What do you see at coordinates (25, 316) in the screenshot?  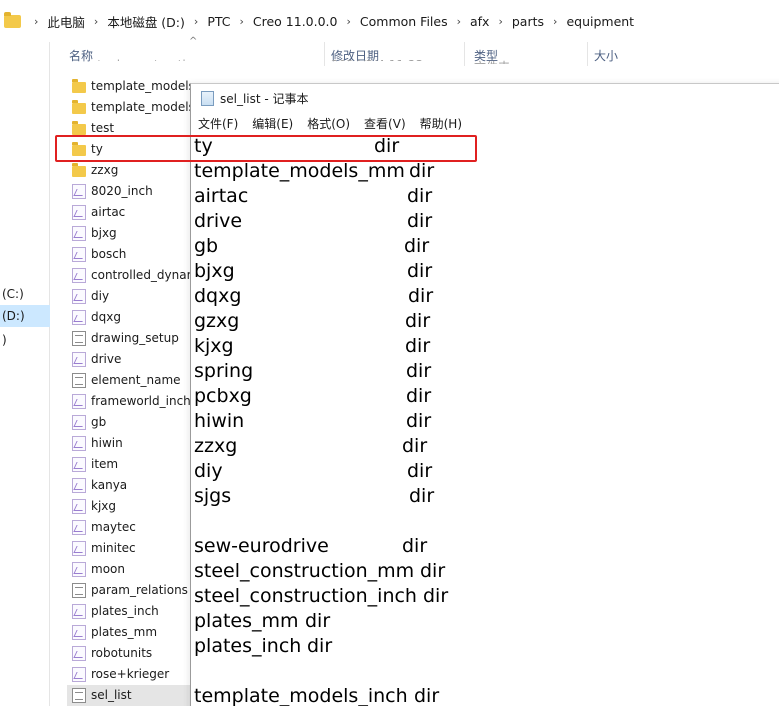 I see `nav-item-d-drive: (D:)` at bounding box center [25, 316].